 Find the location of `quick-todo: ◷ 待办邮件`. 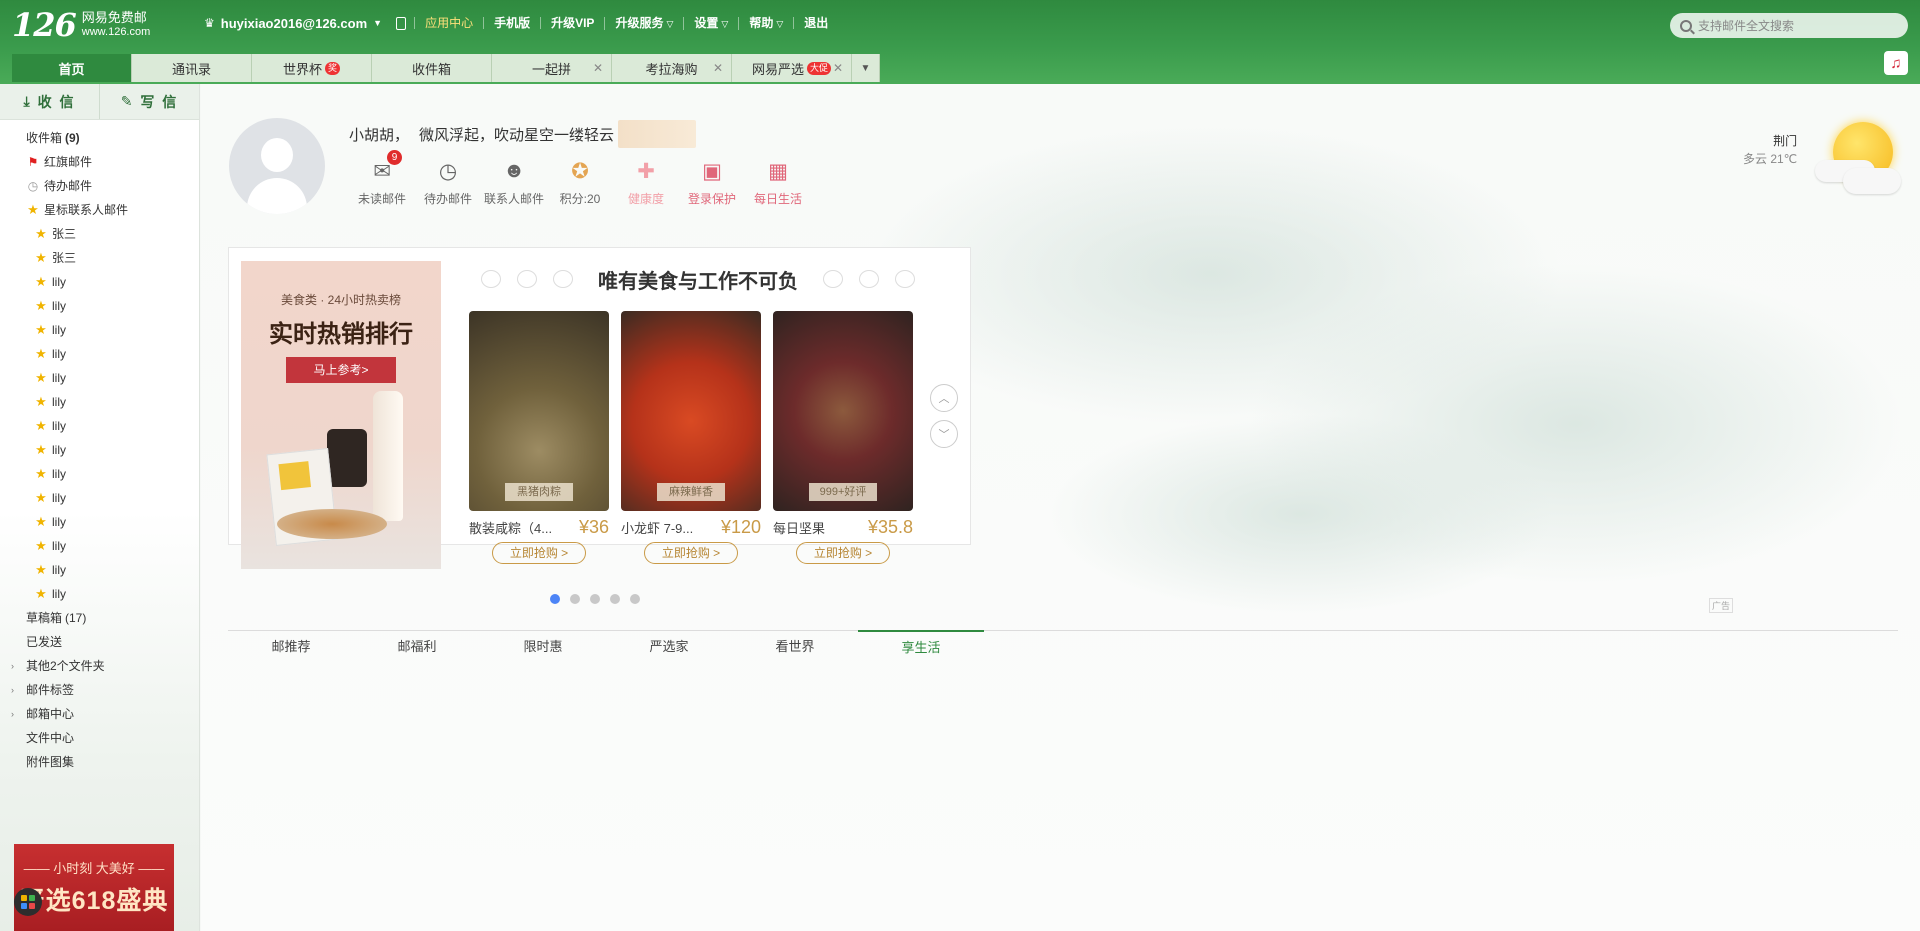

quick-todo: ◷ 待办邮件 is located at coordinates (448, 182).